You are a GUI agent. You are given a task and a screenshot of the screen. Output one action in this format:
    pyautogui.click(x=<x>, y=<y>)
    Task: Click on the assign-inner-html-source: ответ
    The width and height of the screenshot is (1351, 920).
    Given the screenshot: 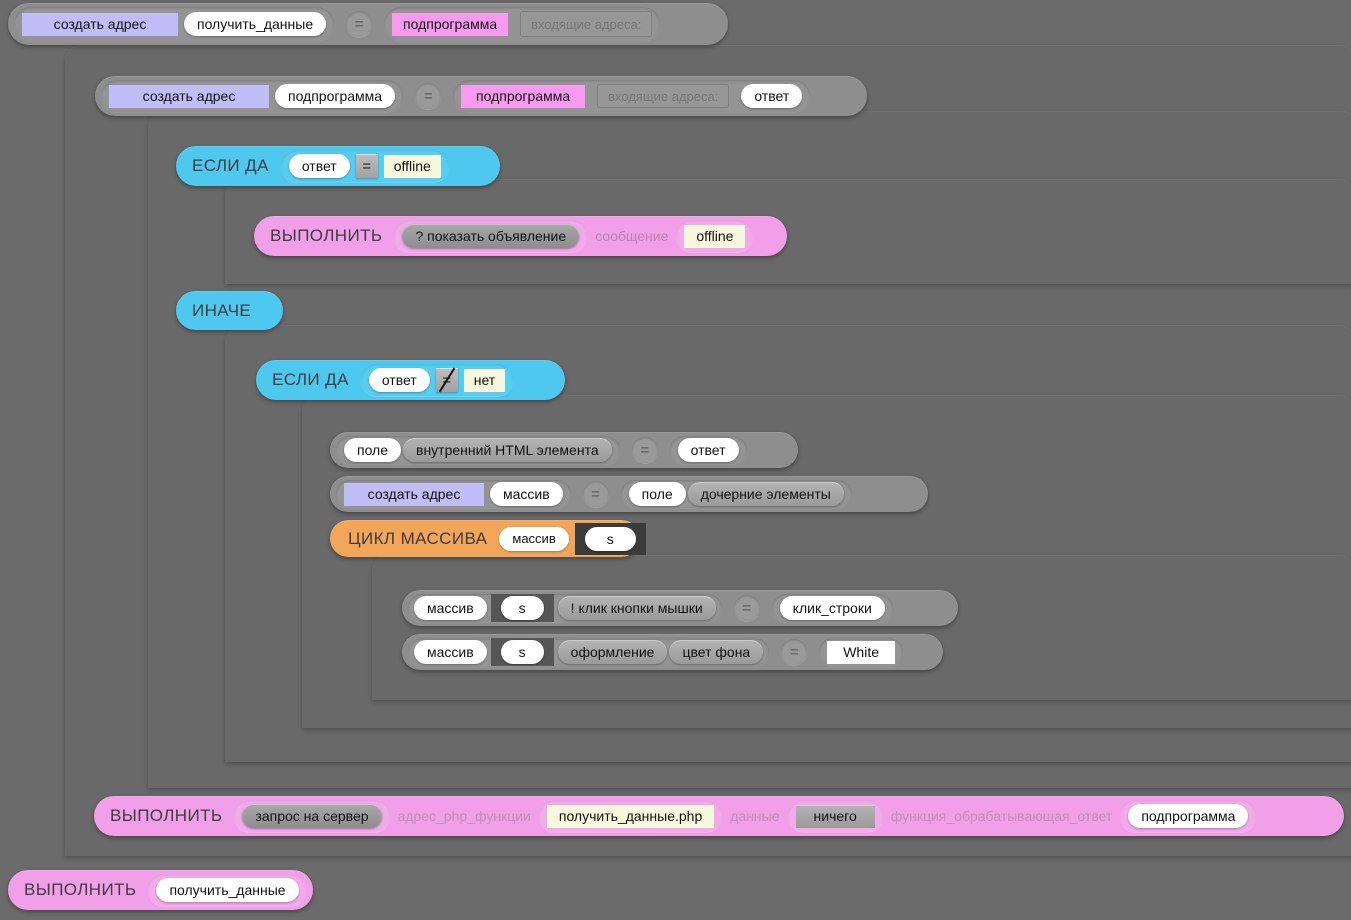 What is the action you would take?
    pyautogui.click(x=708, y=450)
    